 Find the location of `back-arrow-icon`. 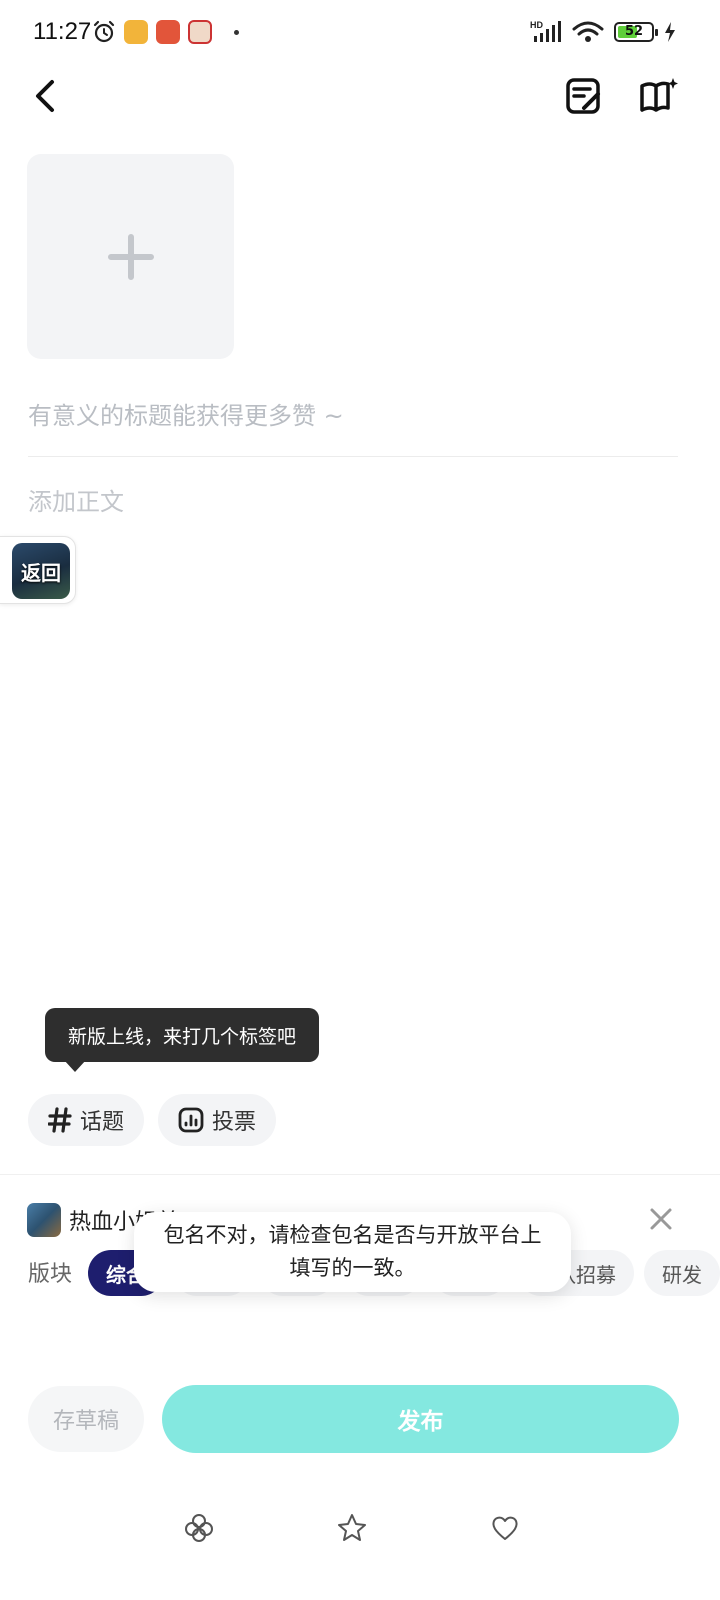

back-arrow-icon is located at coordinates (45, 96).